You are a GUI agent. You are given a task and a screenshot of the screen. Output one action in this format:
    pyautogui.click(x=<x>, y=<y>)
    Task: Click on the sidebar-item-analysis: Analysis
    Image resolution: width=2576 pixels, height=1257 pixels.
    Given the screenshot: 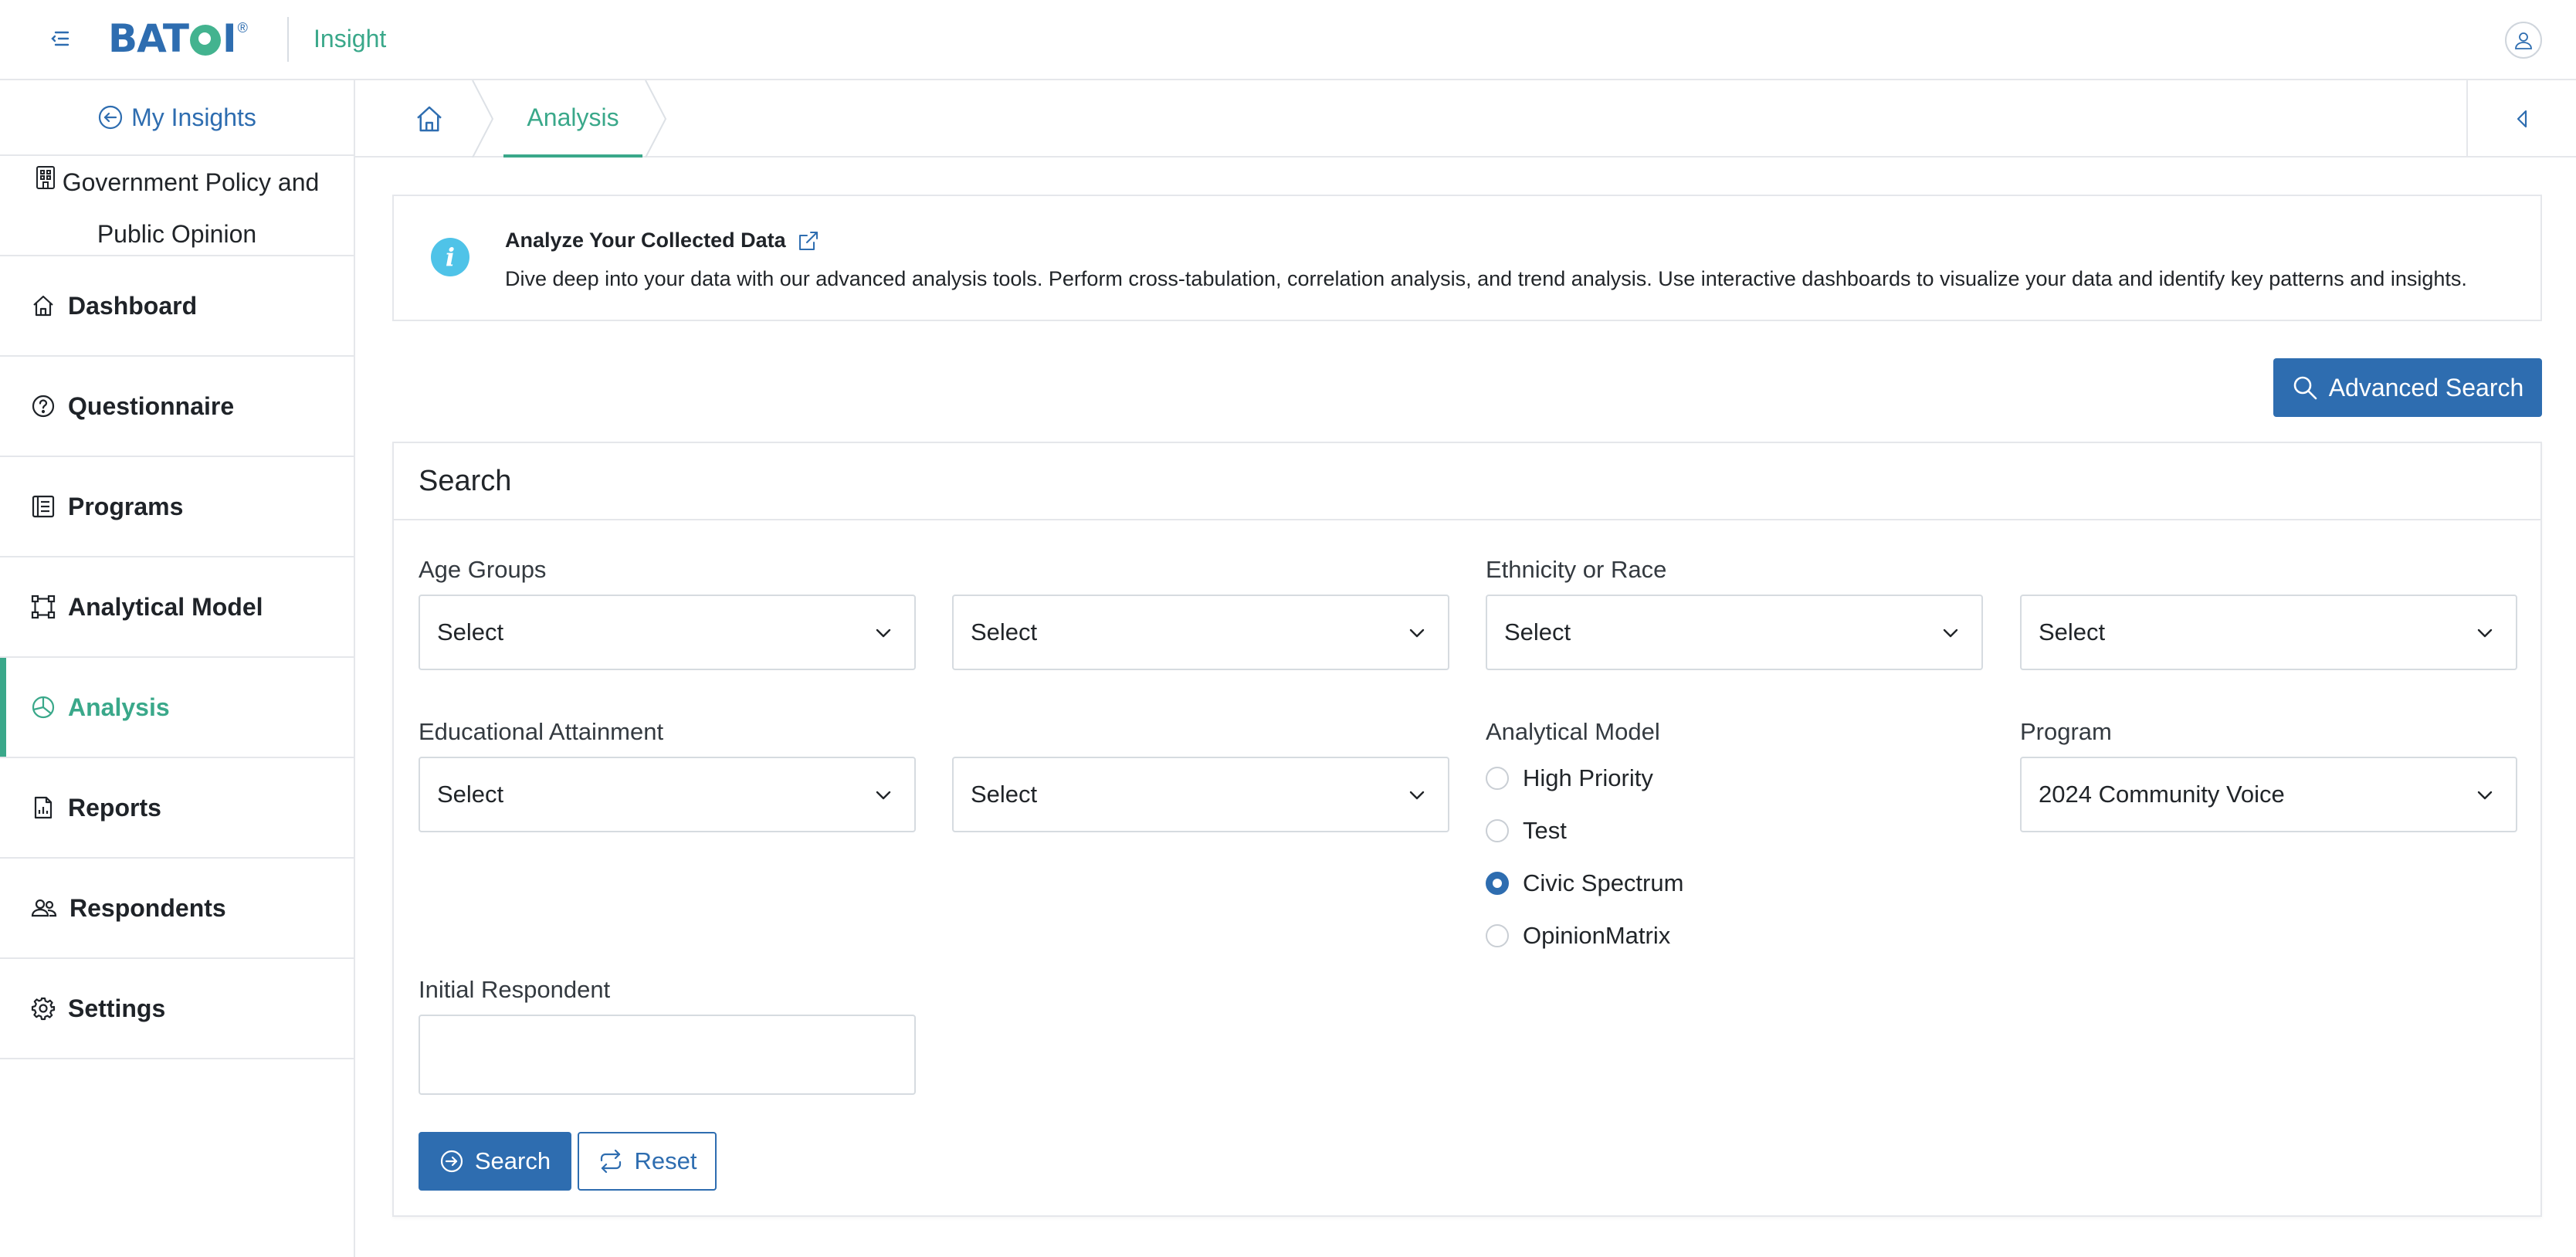 What is the action you would take?
    pyautogui.click(x=177, y=708)
    